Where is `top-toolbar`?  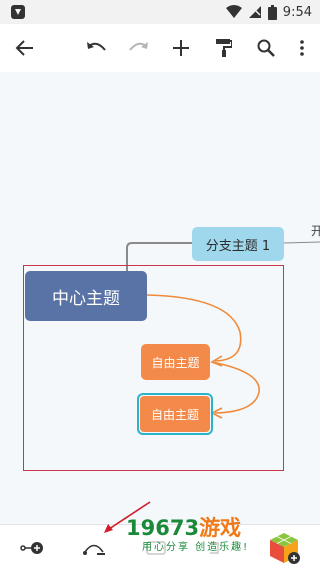 top-toolbar is located at coordinates (160, 48).